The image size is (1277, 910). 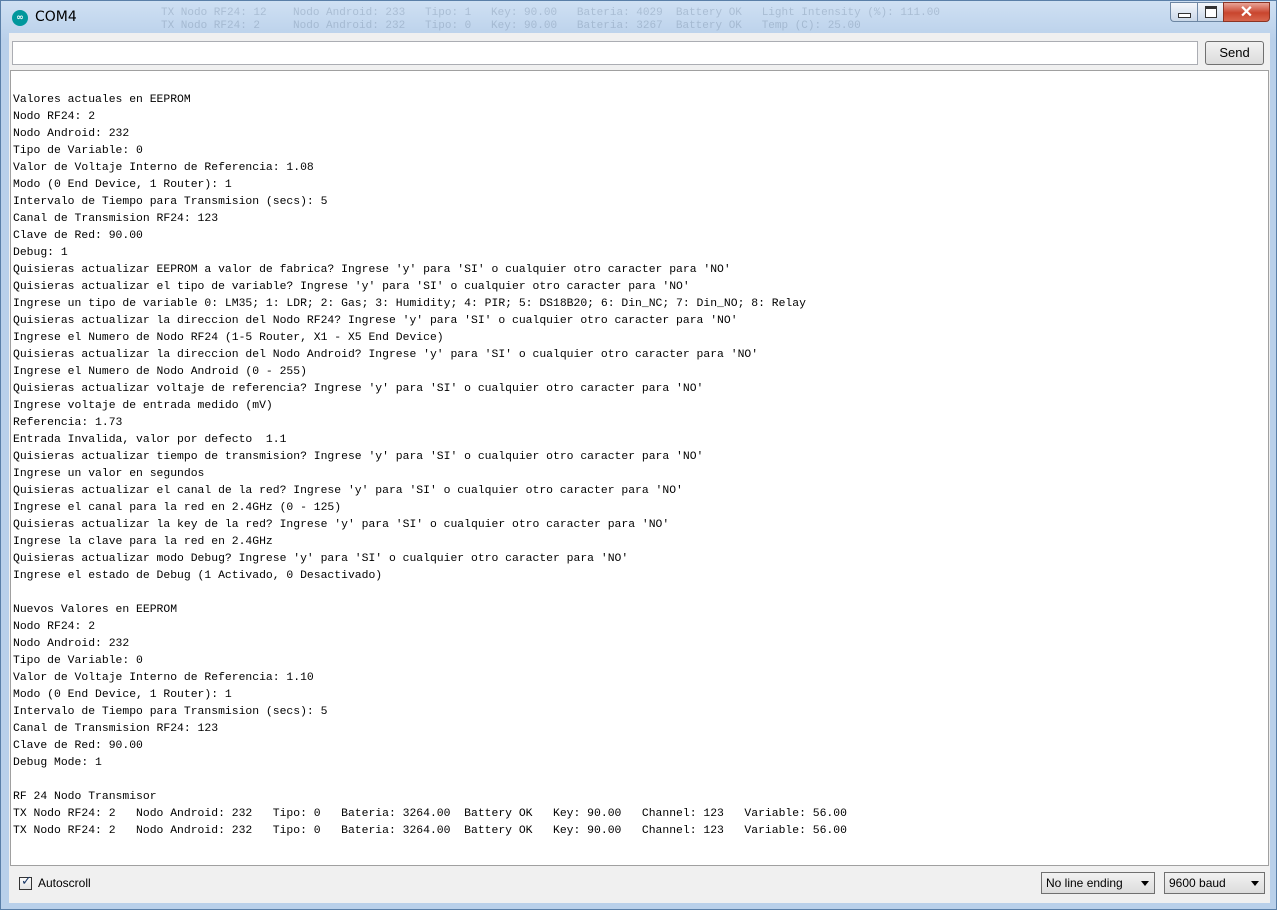 I want to click on autoscroll-toggle: ✓ Autoscroll, so click(x=55, y=881).